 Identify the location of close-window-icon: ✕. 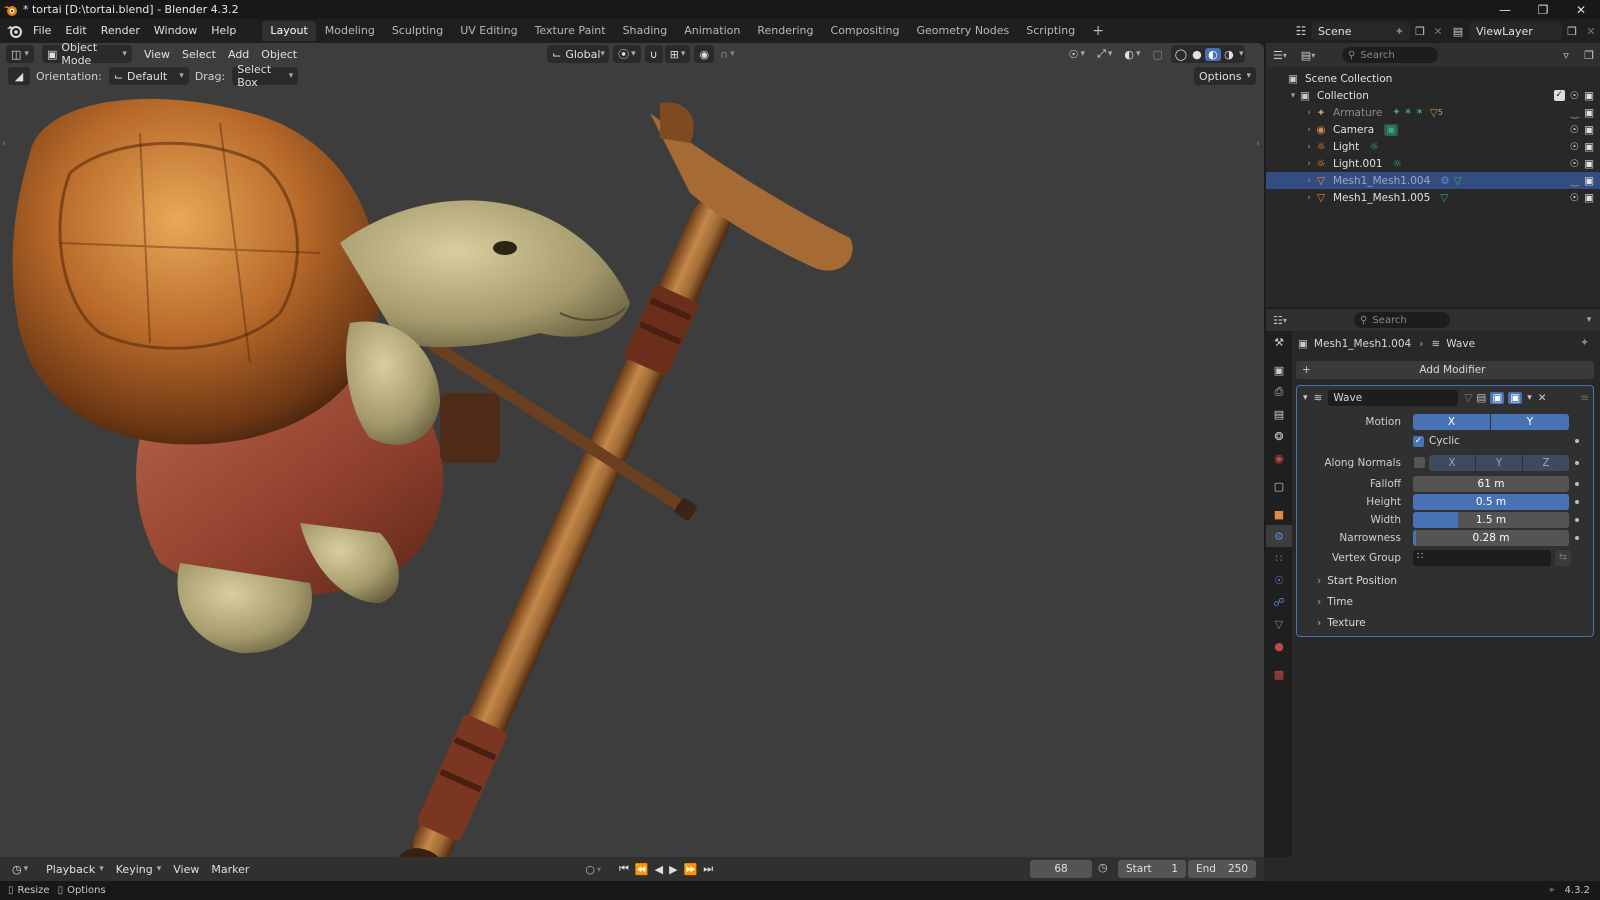
(1581, 9).